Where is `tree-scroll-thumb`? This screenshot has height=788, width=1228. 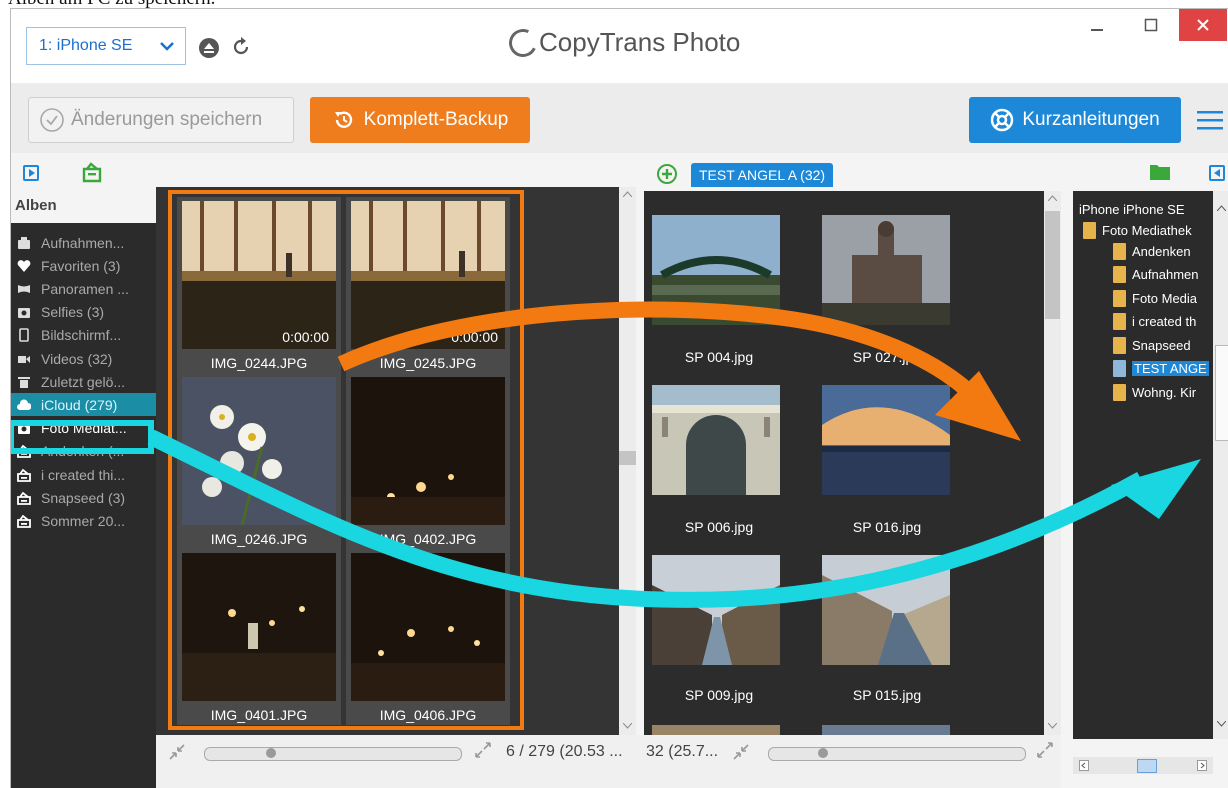
tree-scroll-thumb is located at coordinates (1221, 393).